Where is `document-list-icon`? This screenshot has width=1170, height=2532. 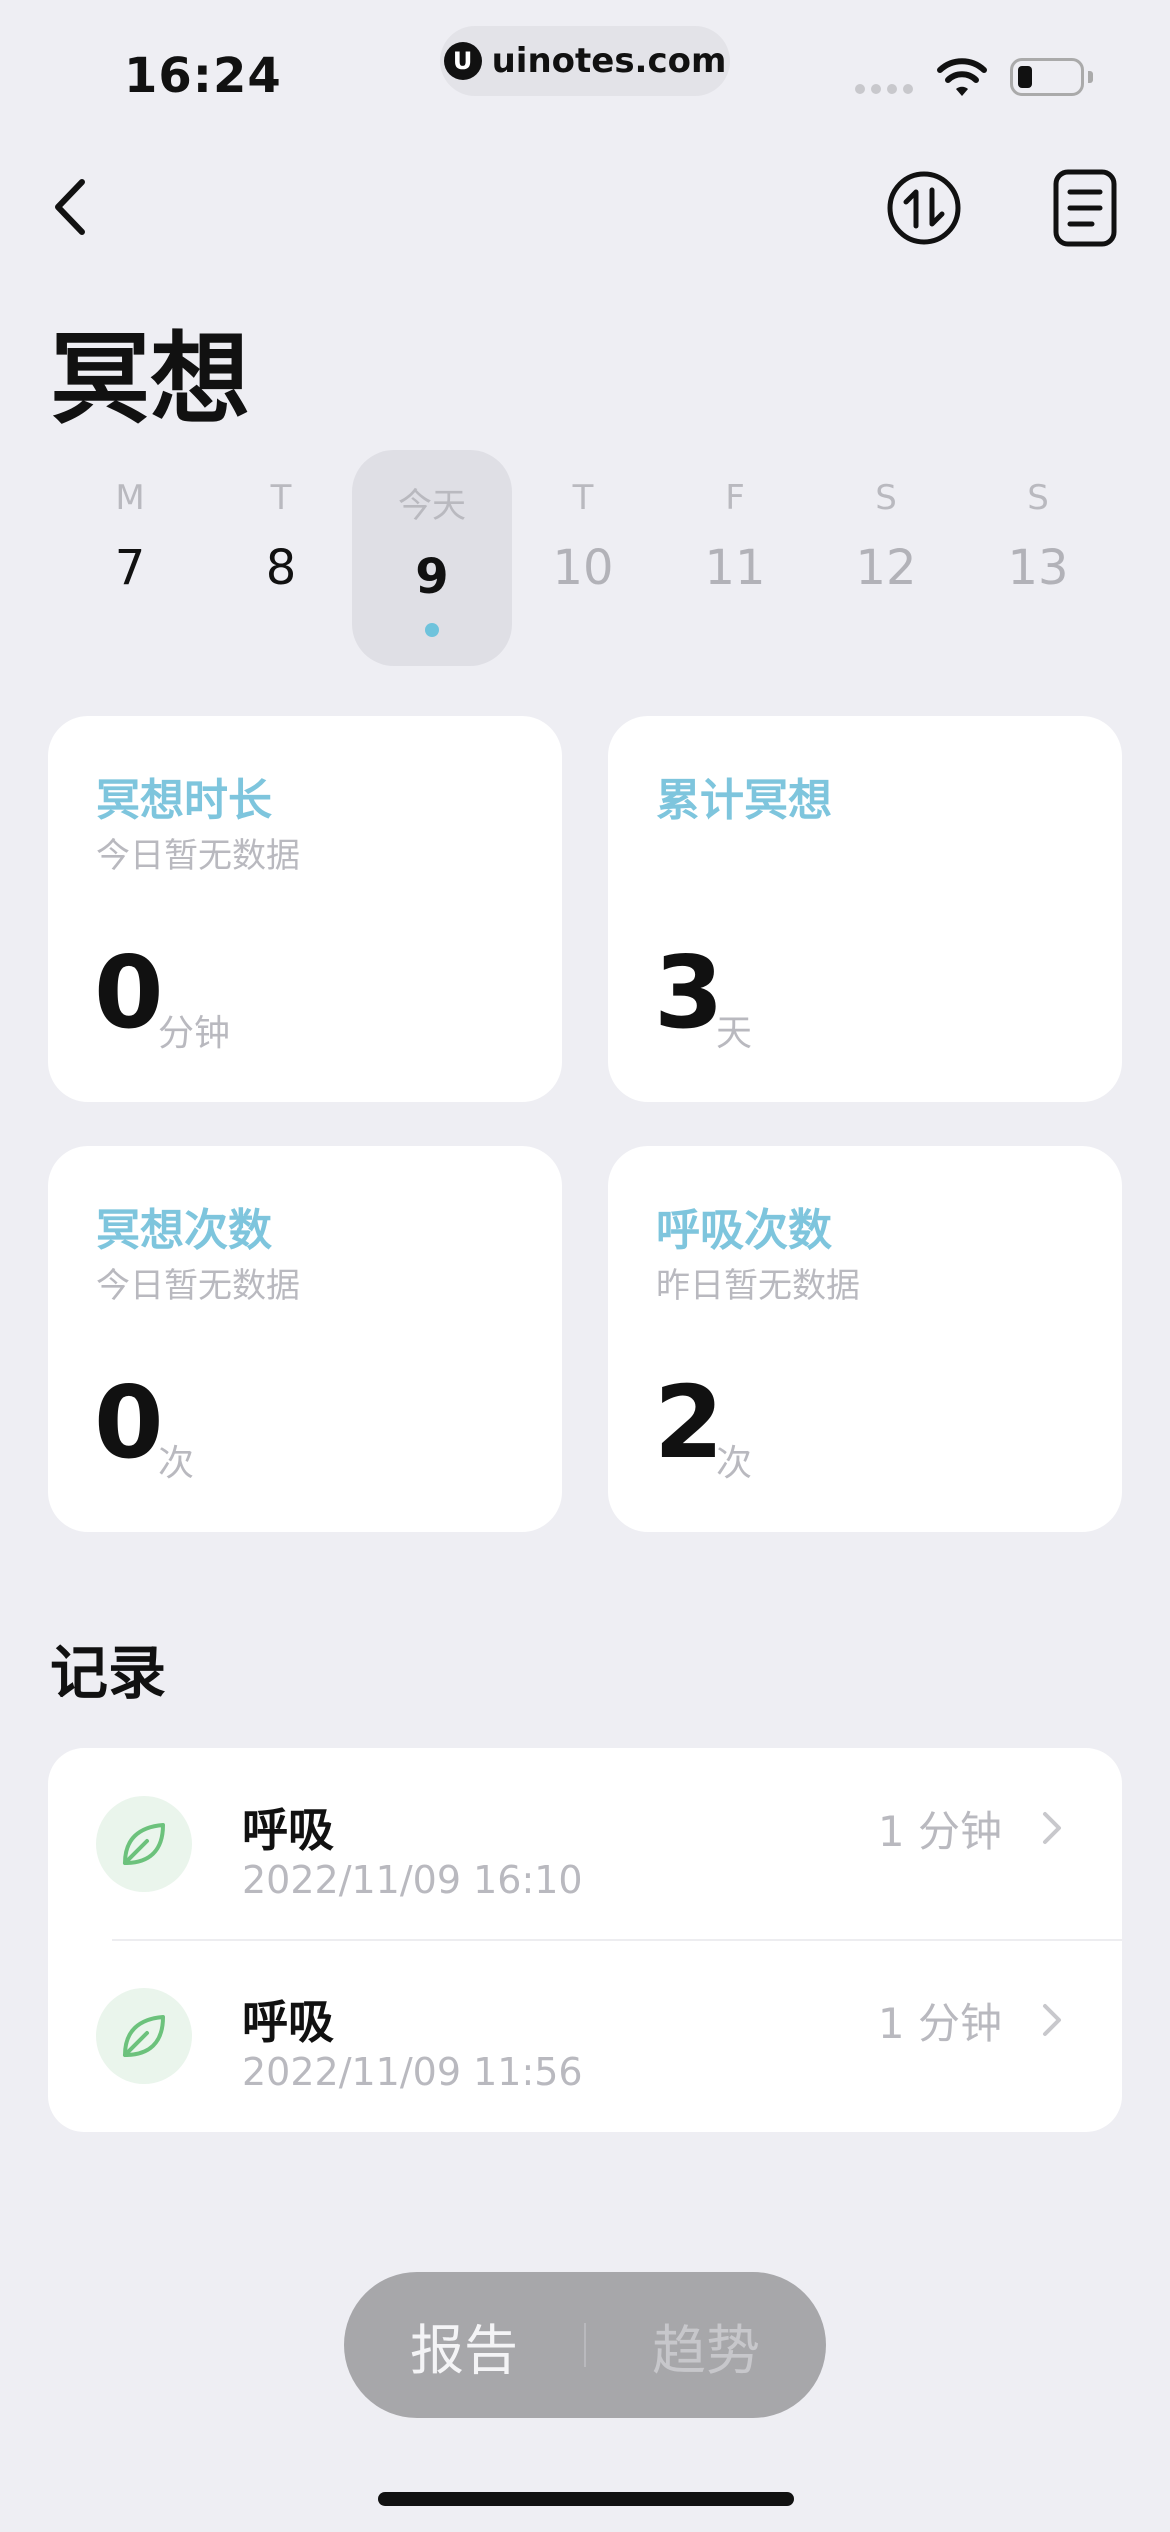 document-list-icon is located at coordinates (1085, 208).